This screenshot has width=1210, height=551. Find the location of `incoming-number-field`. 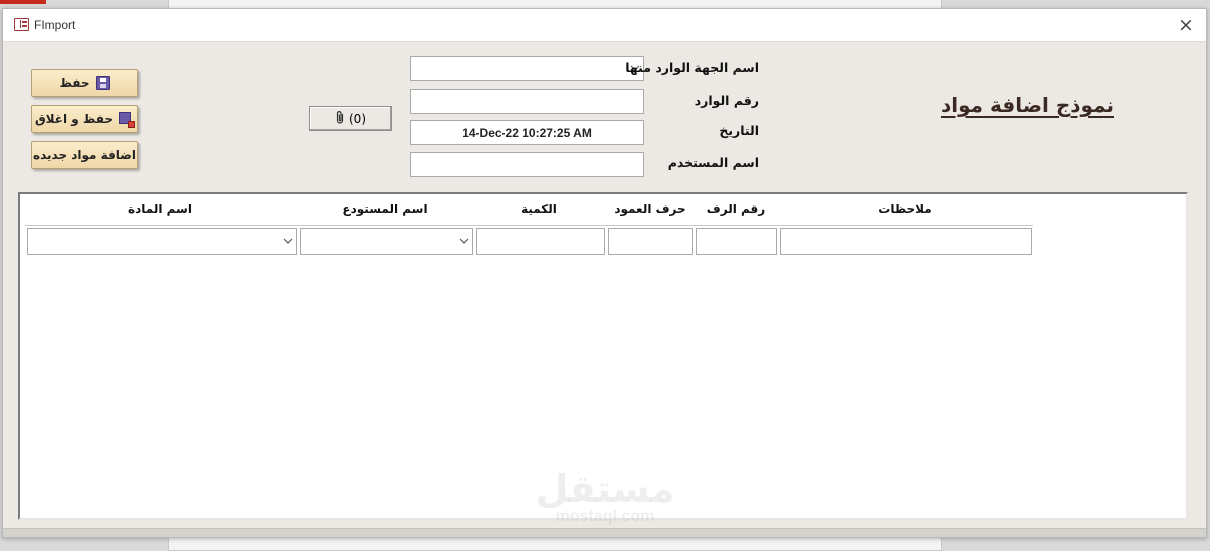

incoming-number-field is located at coordinates (527, 101).